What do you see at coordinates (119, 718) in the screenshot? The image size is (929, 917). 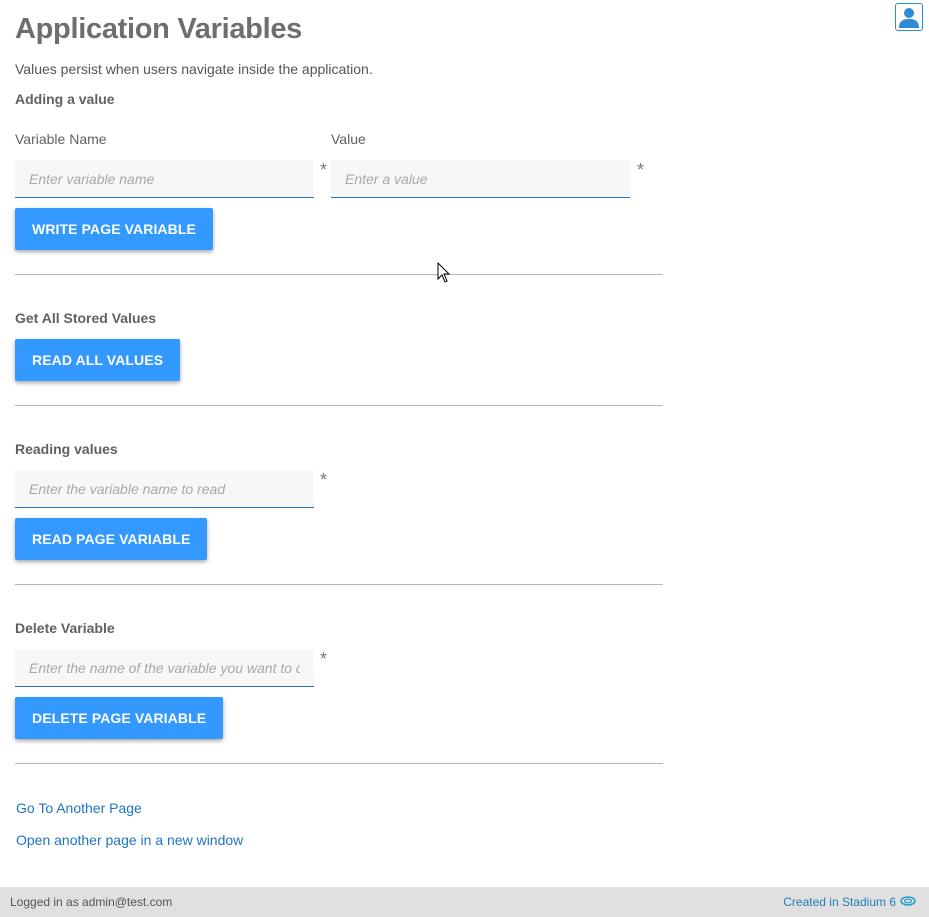 I see `delete-page-variable-button: DELETE PAGE VARIABLE` at bounding box center [119, 718].